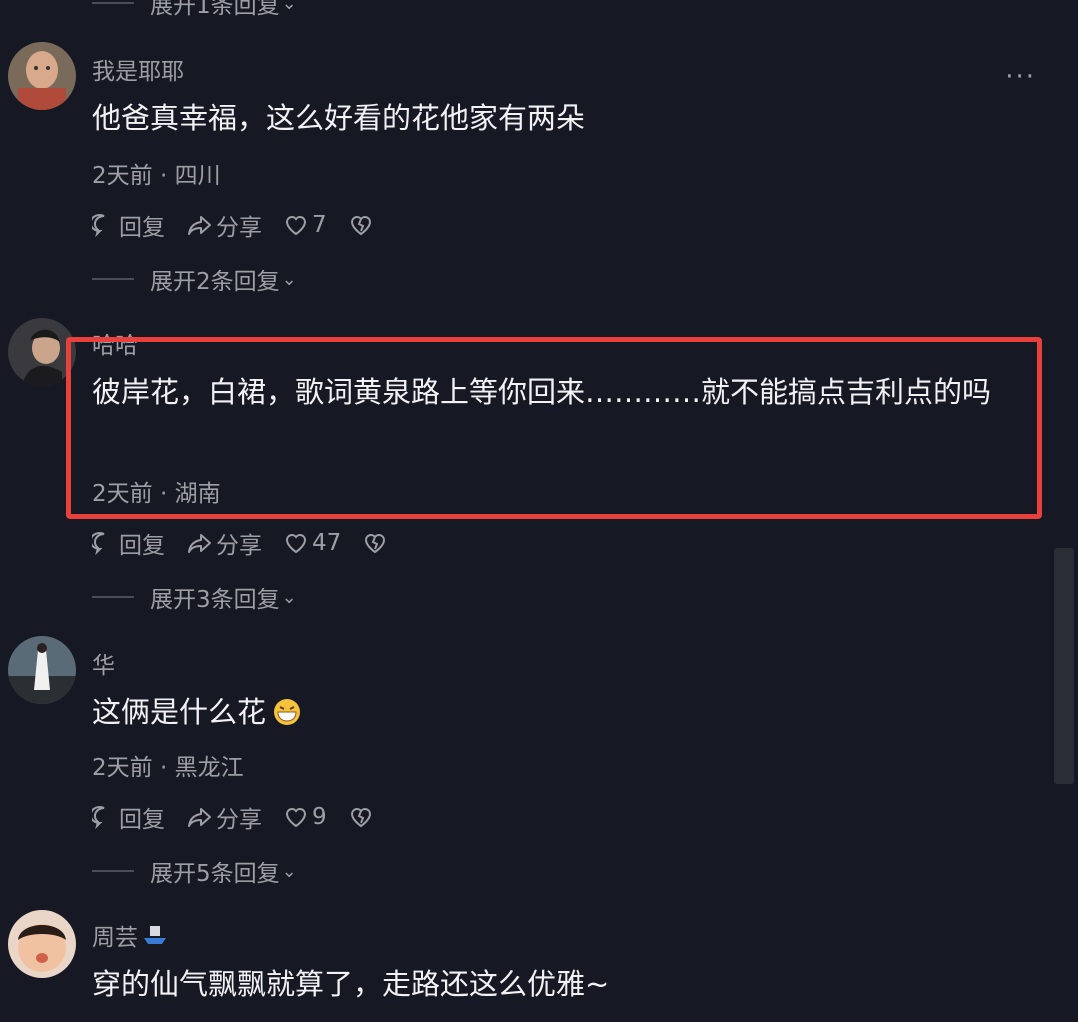 This screenshot has width=1078, height=1022. I want to click on like-count: 9, so click(319, 817).